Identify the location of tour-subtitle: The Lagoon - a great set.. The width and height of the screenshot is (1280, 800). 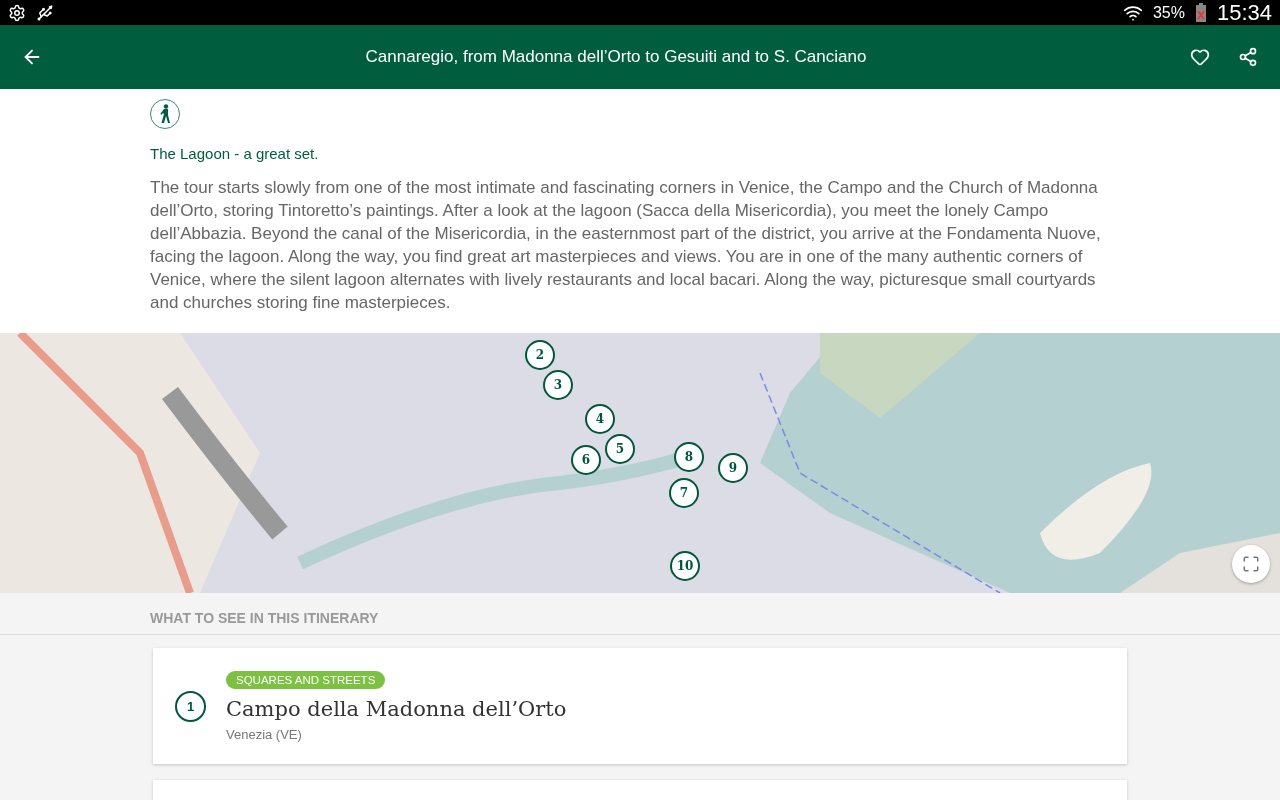
(235, 153).